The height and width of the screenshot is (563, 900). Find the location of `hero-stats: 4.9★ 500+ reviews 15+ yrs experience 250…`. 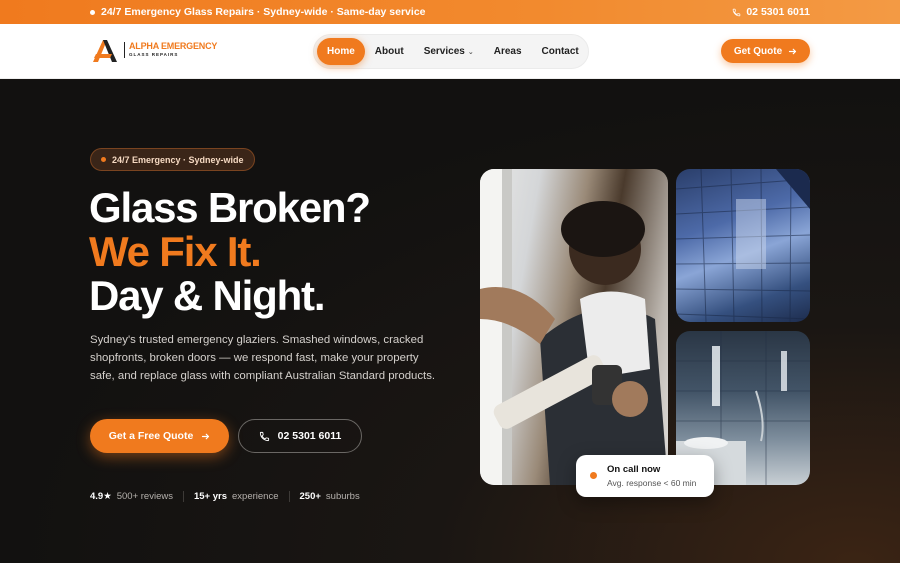

hero-stats: 4.9★ 500+ reviews 15+ yrs experience 250… is located at coordinates (230, 496).